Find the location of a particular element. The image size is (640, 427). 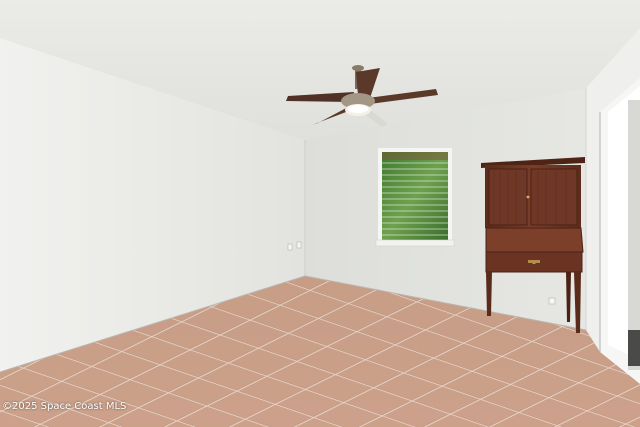

watermark-text: ©2025 Space Coast MLS is located at coordinates (64, 406).